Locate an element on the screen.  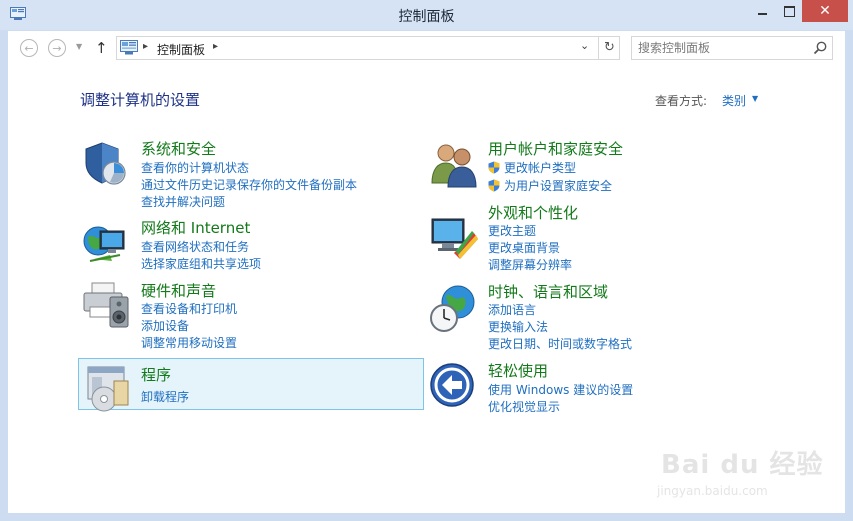
up-button: ↑ is located at coordinates (101, 48).